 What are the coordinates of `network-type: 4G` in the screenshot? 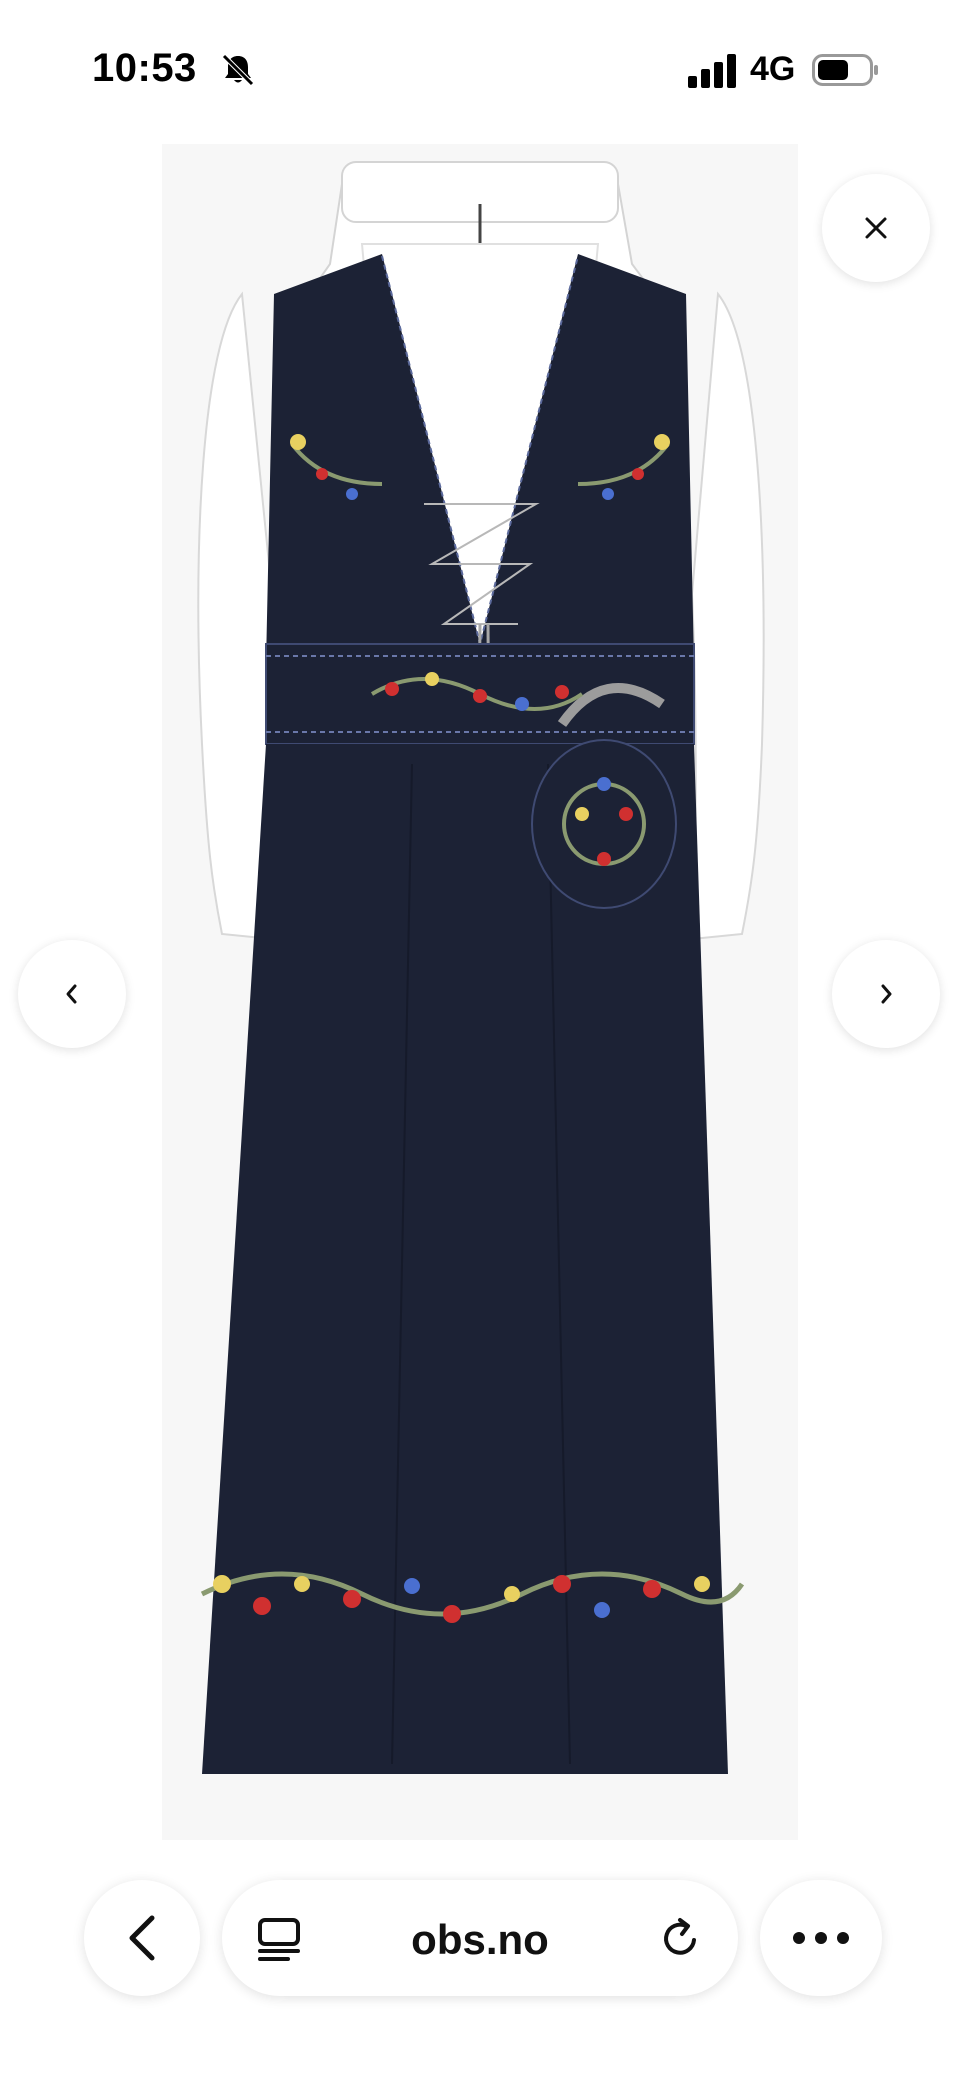 It's located at (773, 69).